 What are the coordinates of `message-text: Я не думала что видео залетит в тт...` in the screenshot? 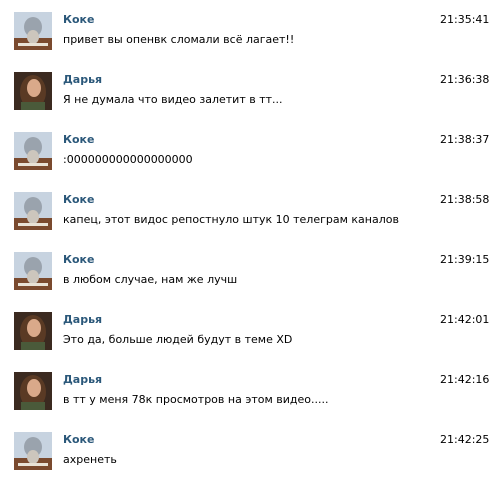 It's located at (173, 99).